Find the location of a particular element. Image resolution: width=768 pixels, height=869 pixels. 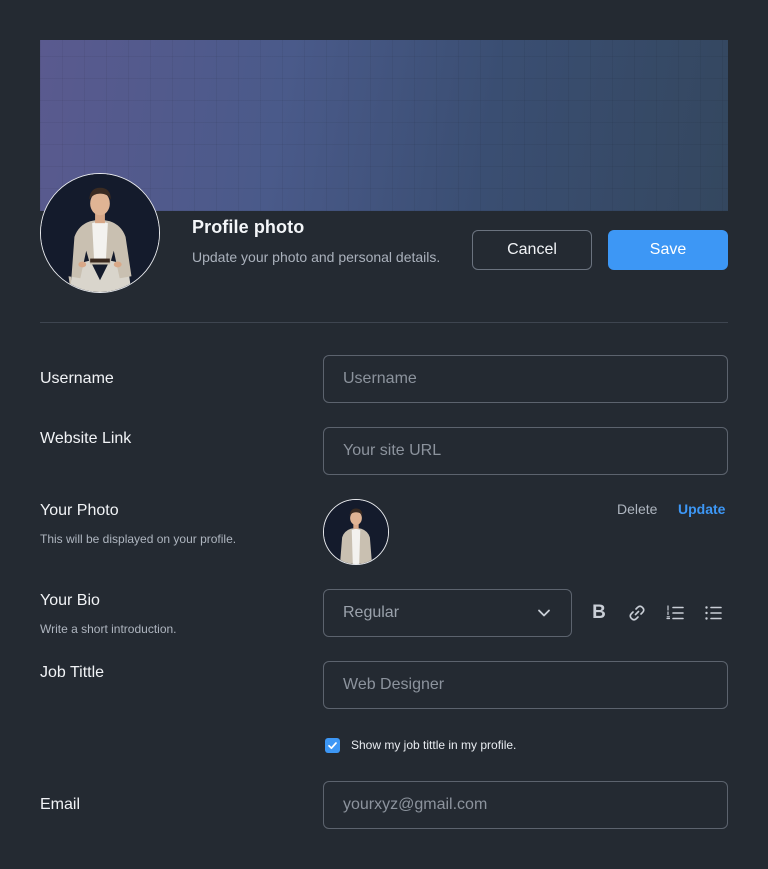

section-divider is located at coordinates (384, 322).